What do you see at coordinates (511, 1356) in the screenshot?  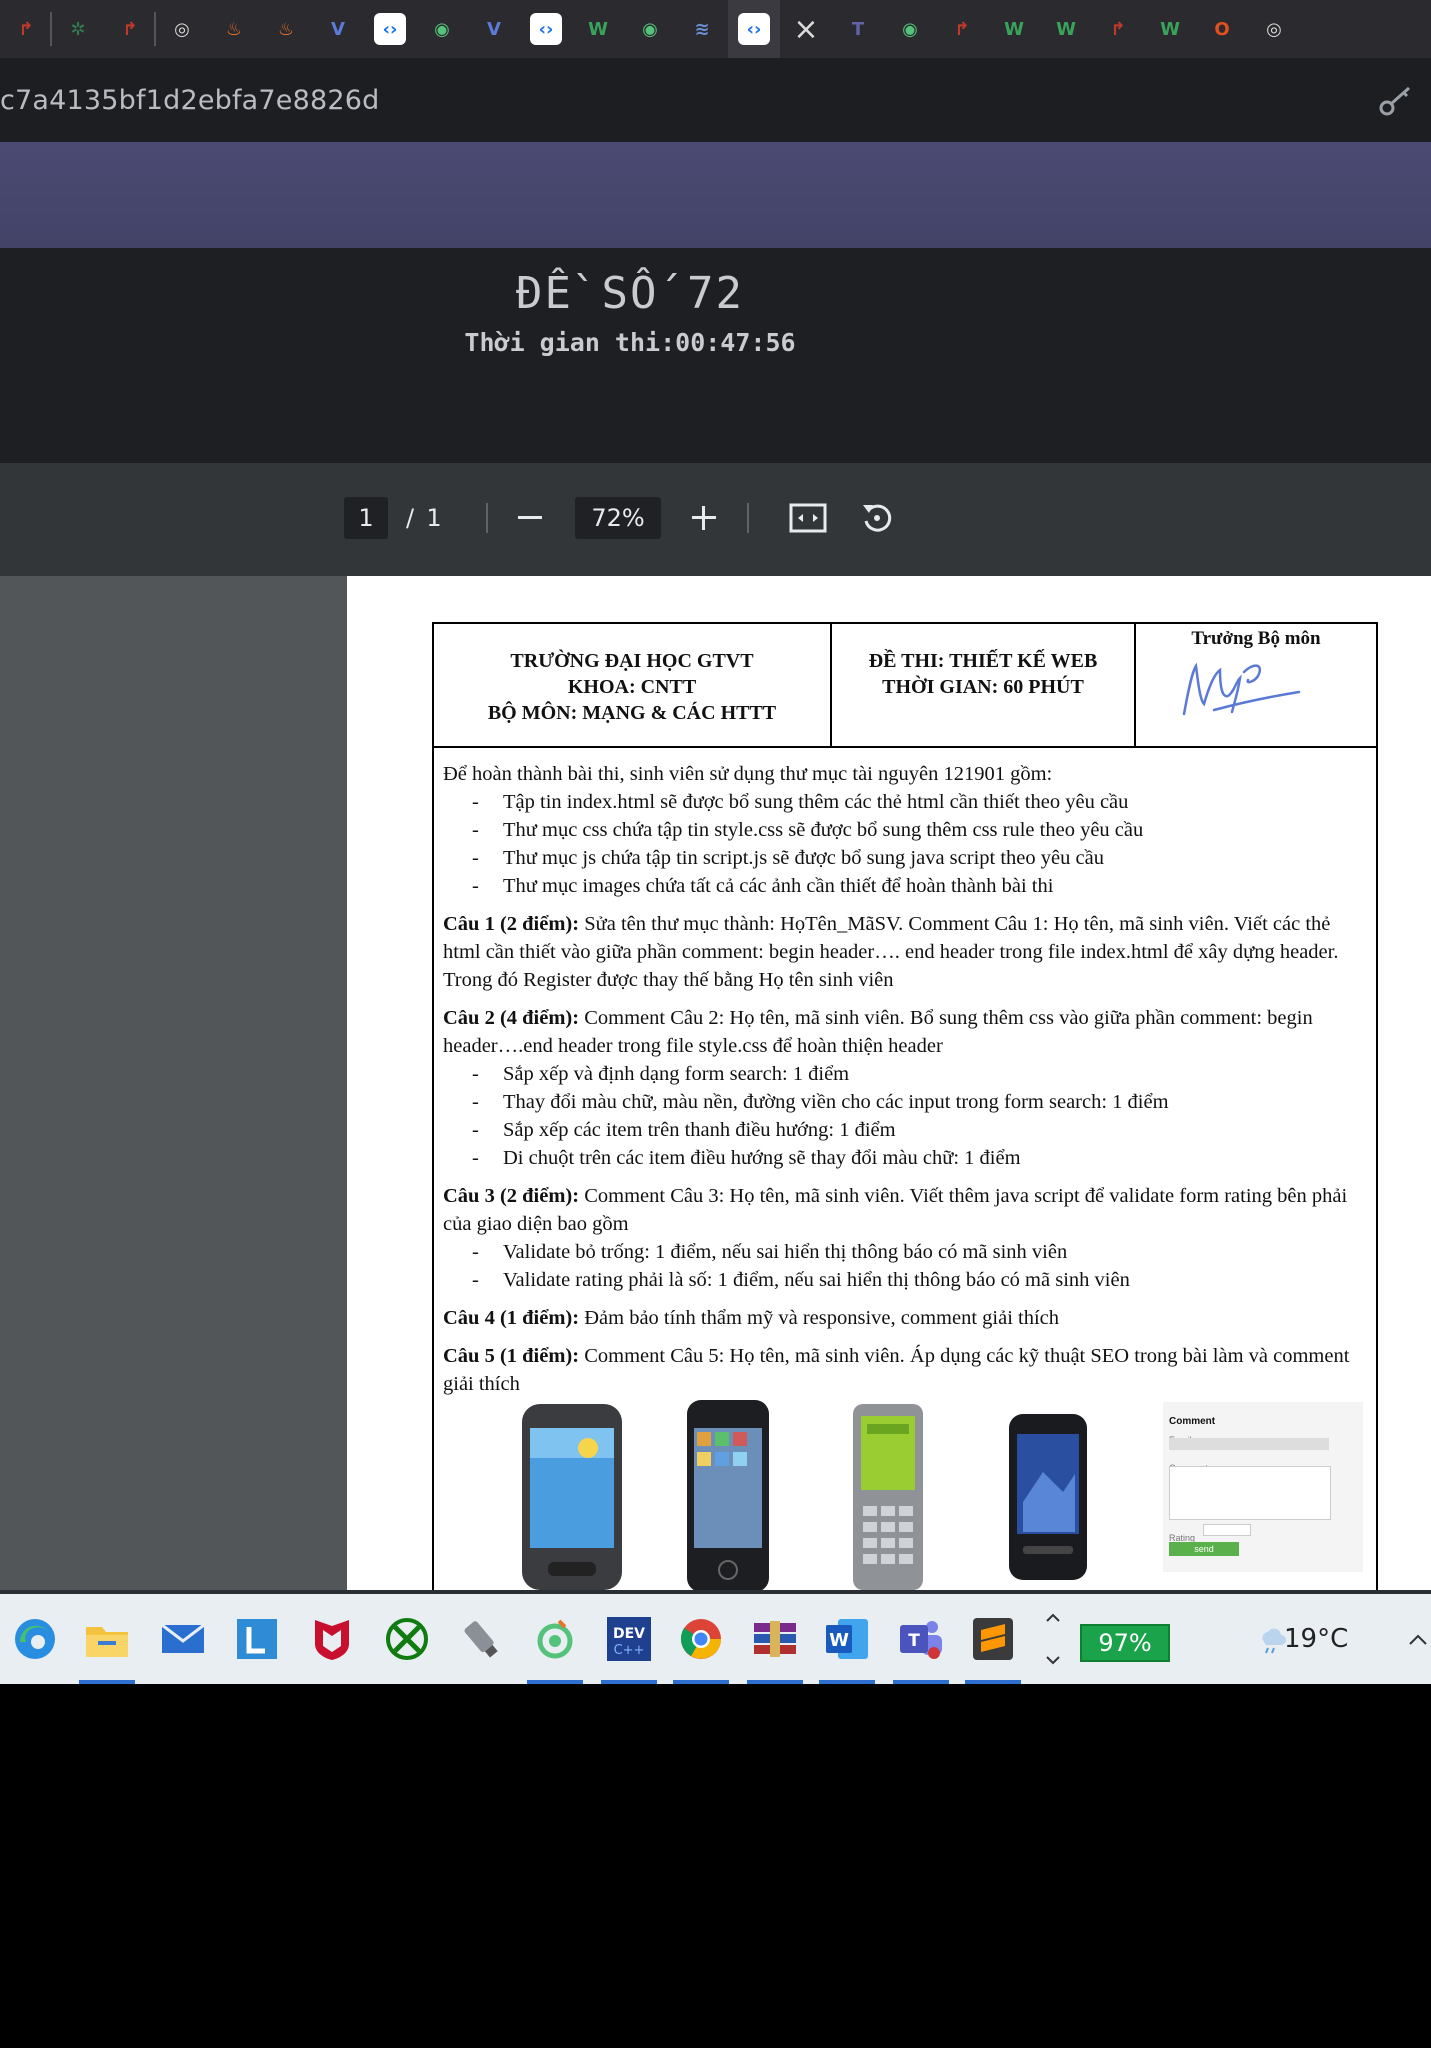 I see `question-label: Câu 5 (1 điểm):` at bounding box center [511, 1356].